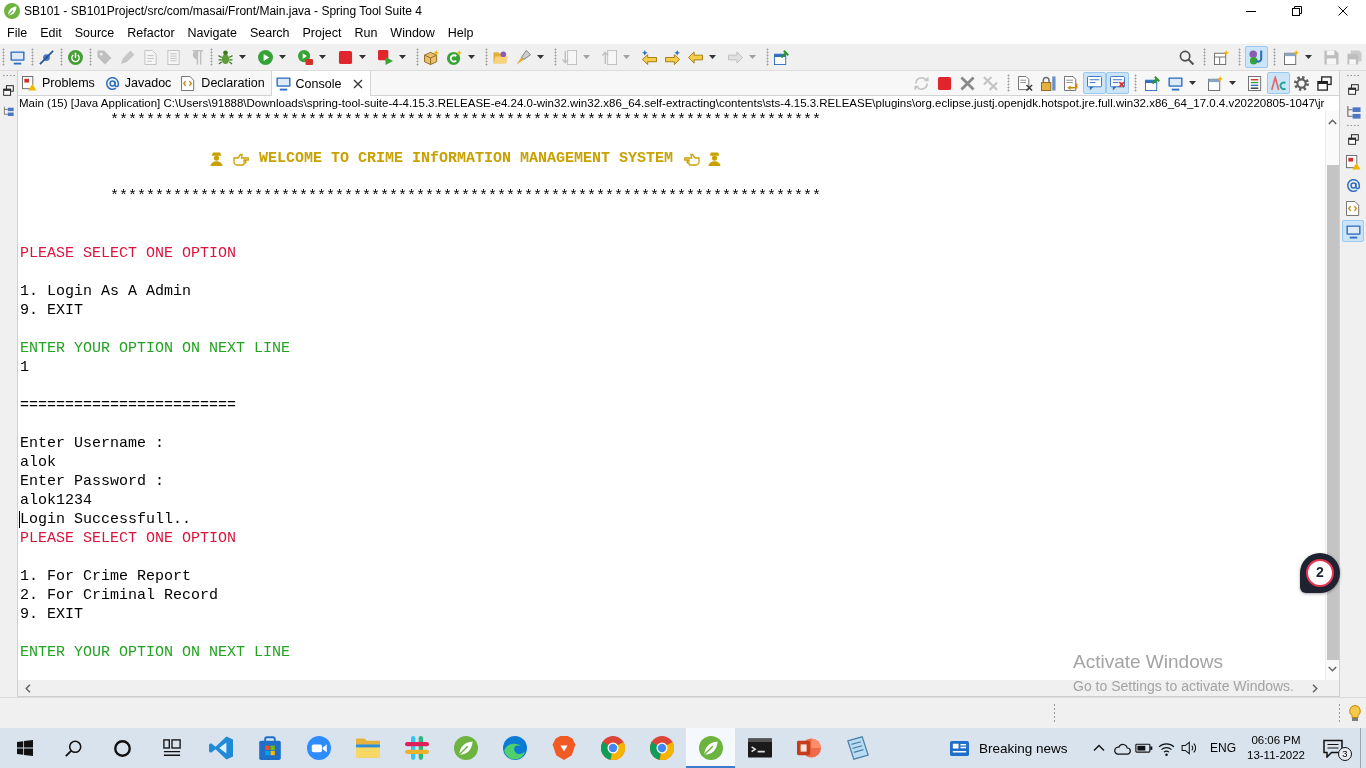  I want to click on stop-arrow-icon, so click(385, 57).